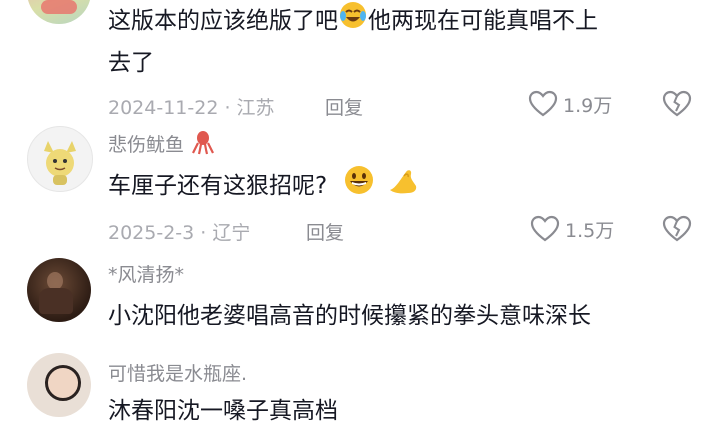 This screenshot has width=720, height=431. I want to click on comment-username: 可惜我是水瓶座., so click(177, 372).